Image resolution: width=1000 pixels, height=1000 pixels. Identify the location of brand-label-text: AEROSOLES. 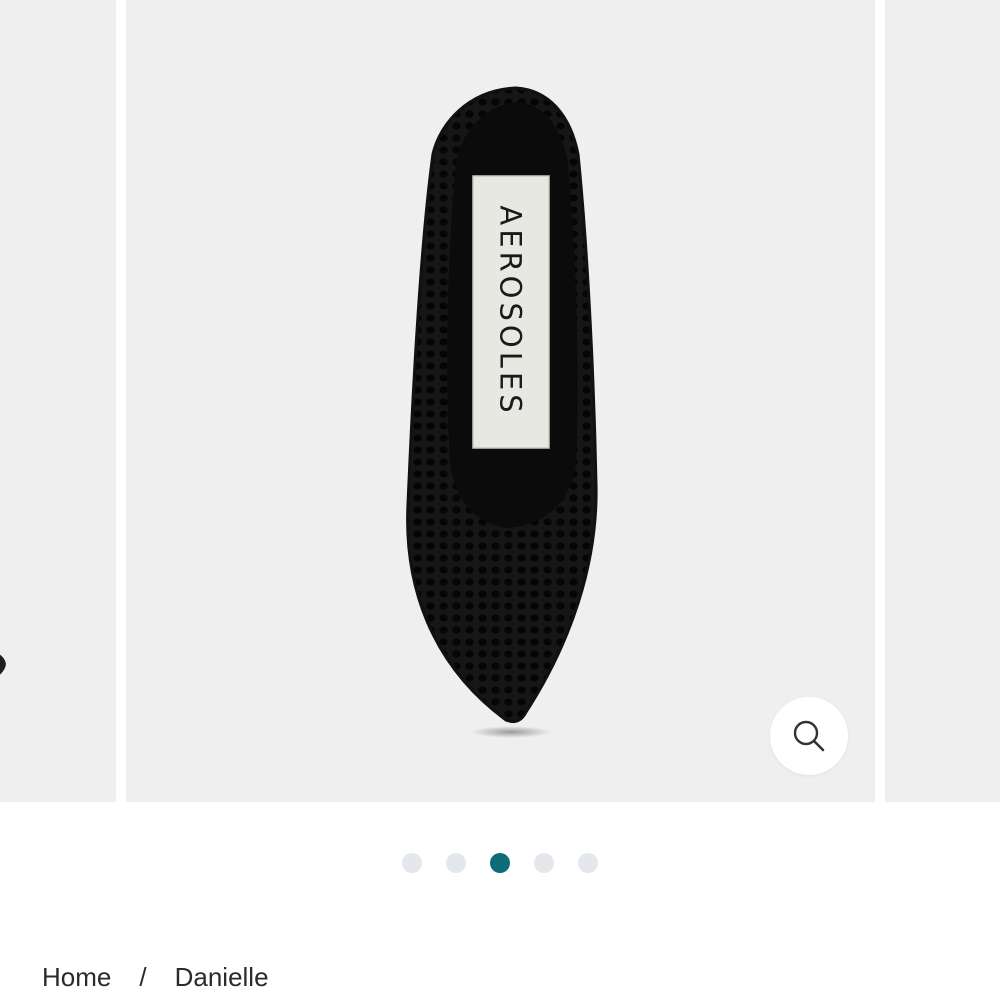
(511, 311).